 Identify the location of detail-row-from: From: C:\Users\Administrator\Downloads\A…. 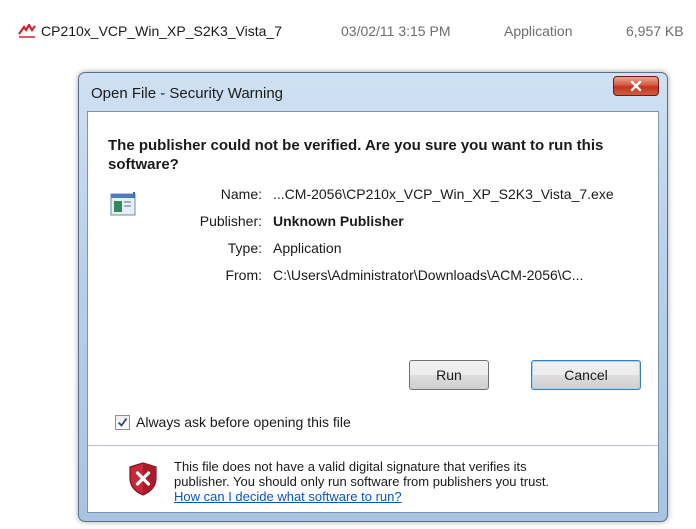
(374, 277).